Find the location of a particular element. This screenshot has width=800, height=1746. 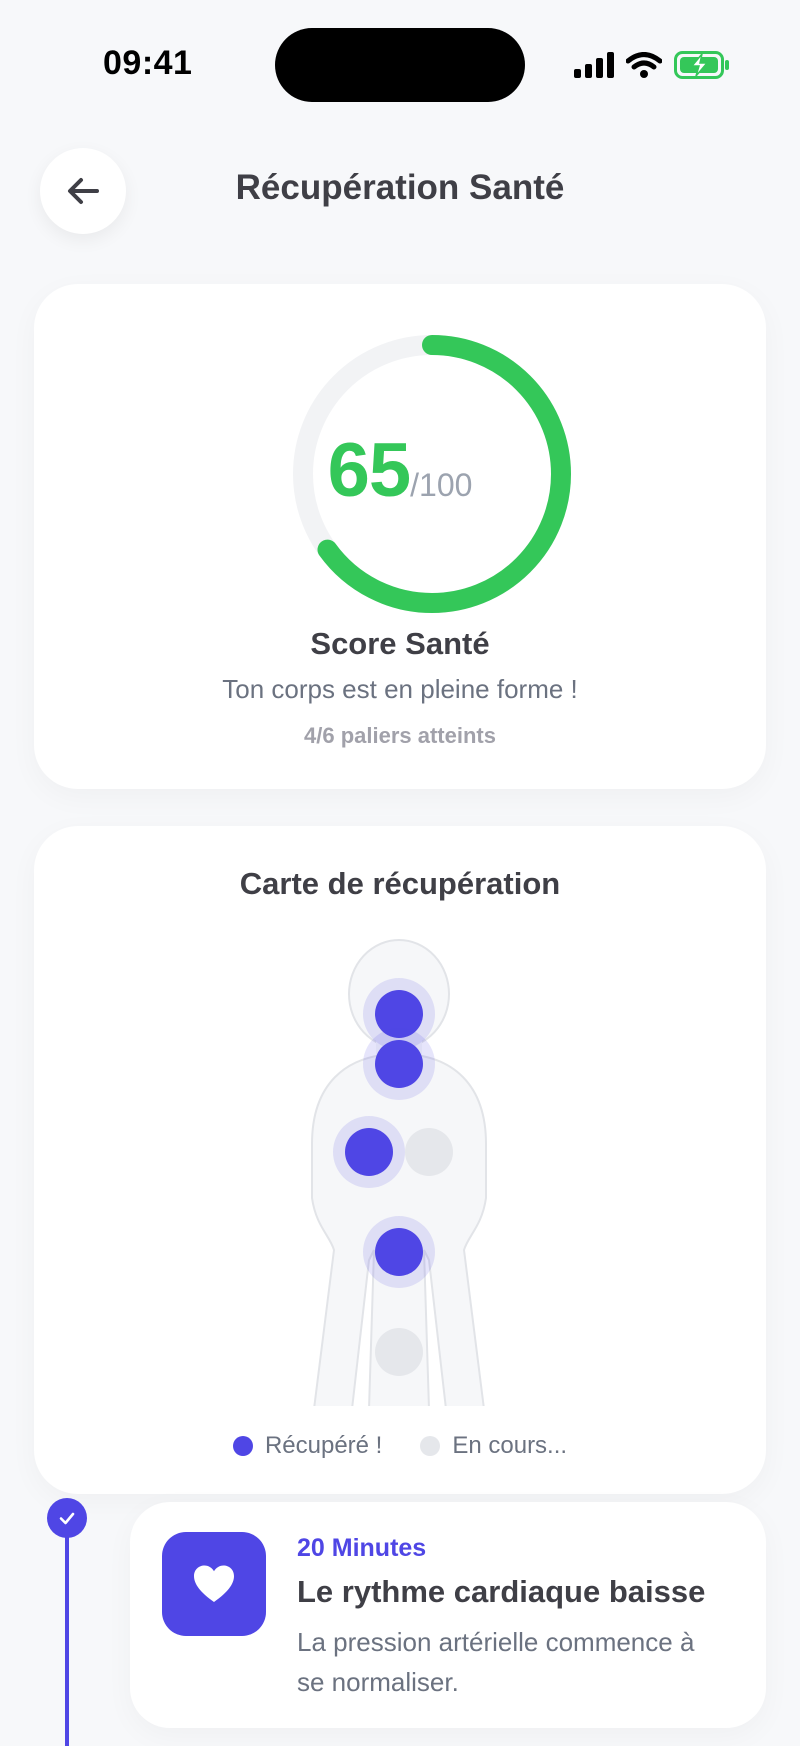

heart-icon is located at coordinates (214, 1583).